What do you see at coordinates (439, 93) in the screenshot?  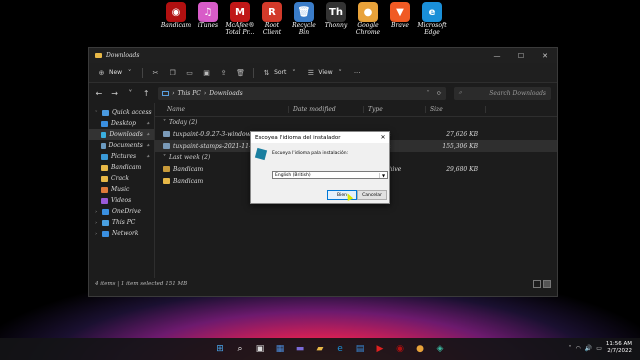 I see `refresh-icon: ⟳` at bounding box center [439, 93].